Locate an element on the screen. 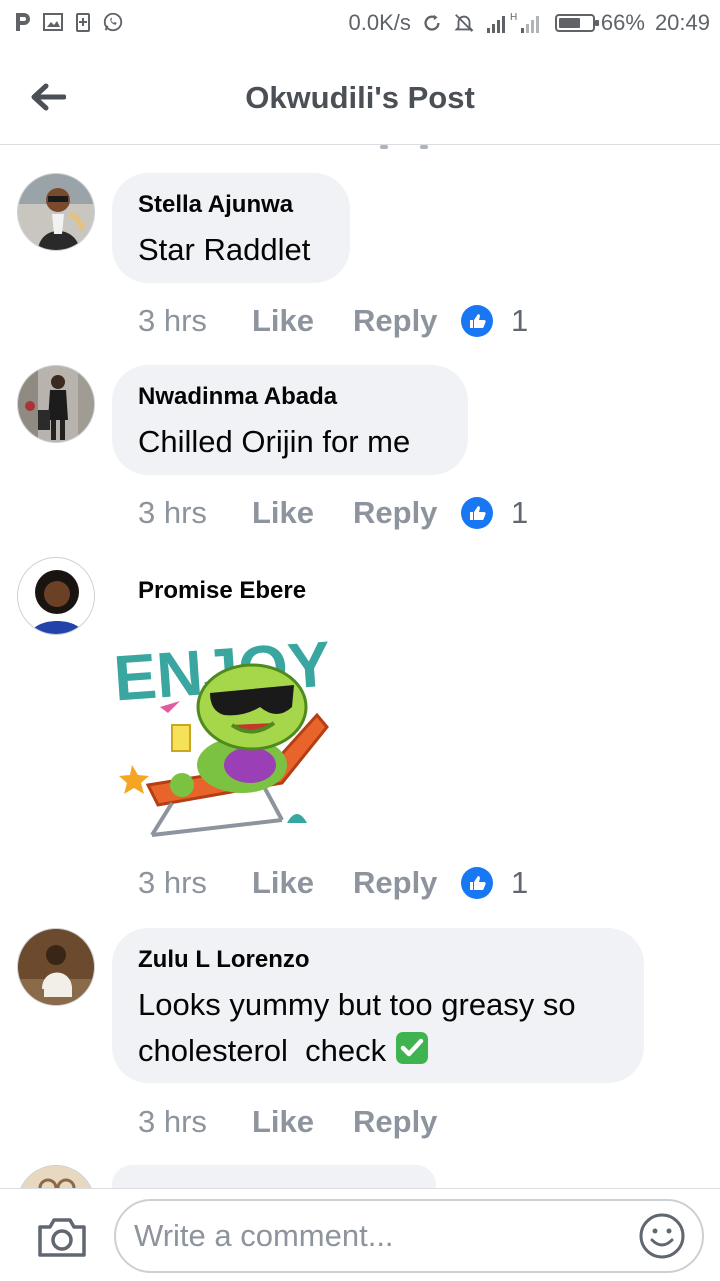  clock: 20:49 is located at coordinates (682, 22).